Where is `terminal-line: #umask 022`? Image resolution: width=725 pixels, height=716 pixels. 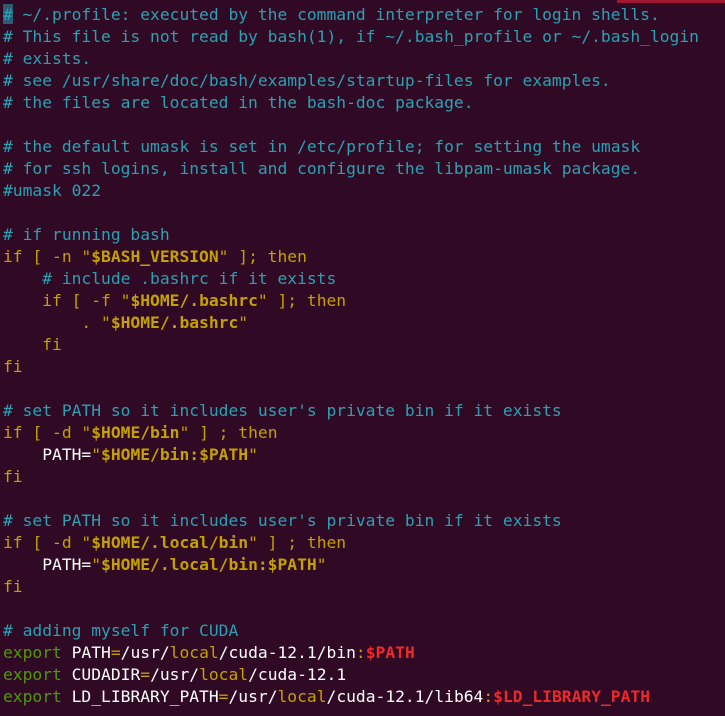 terminal-line: #umask 022 is located at coordinates (364, 191).